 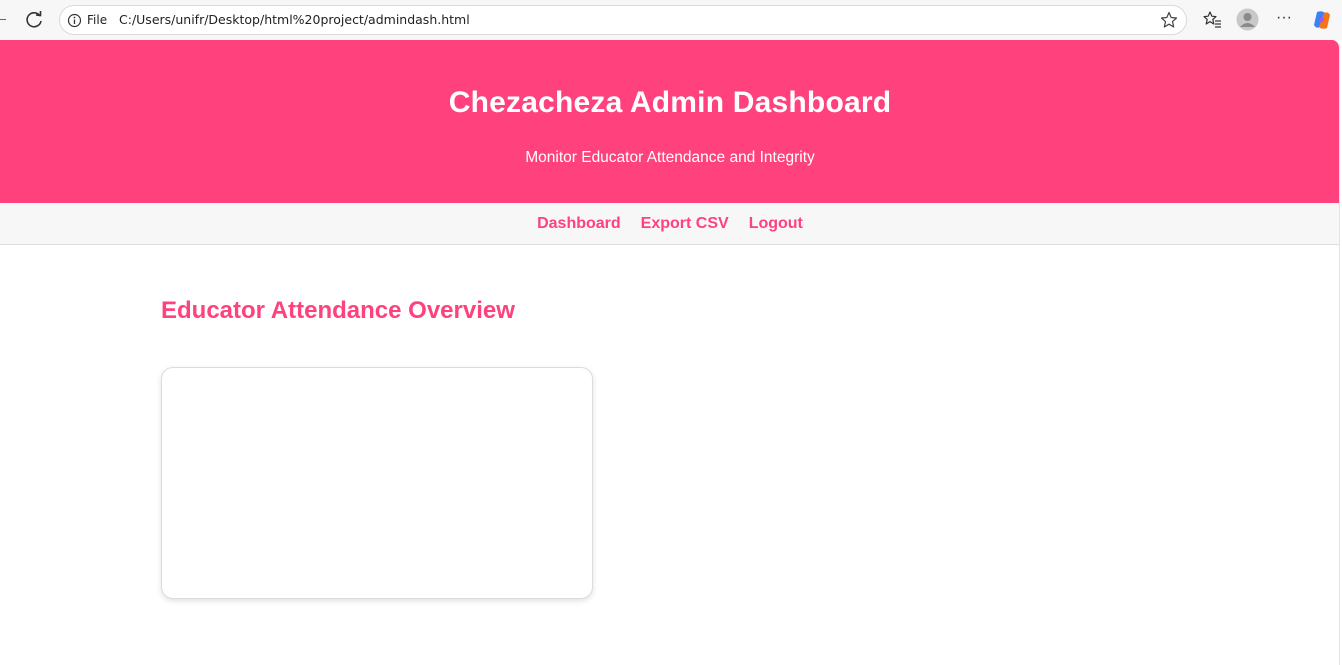 I want to click on attendance-chart-card, so click(x=377, y=483).